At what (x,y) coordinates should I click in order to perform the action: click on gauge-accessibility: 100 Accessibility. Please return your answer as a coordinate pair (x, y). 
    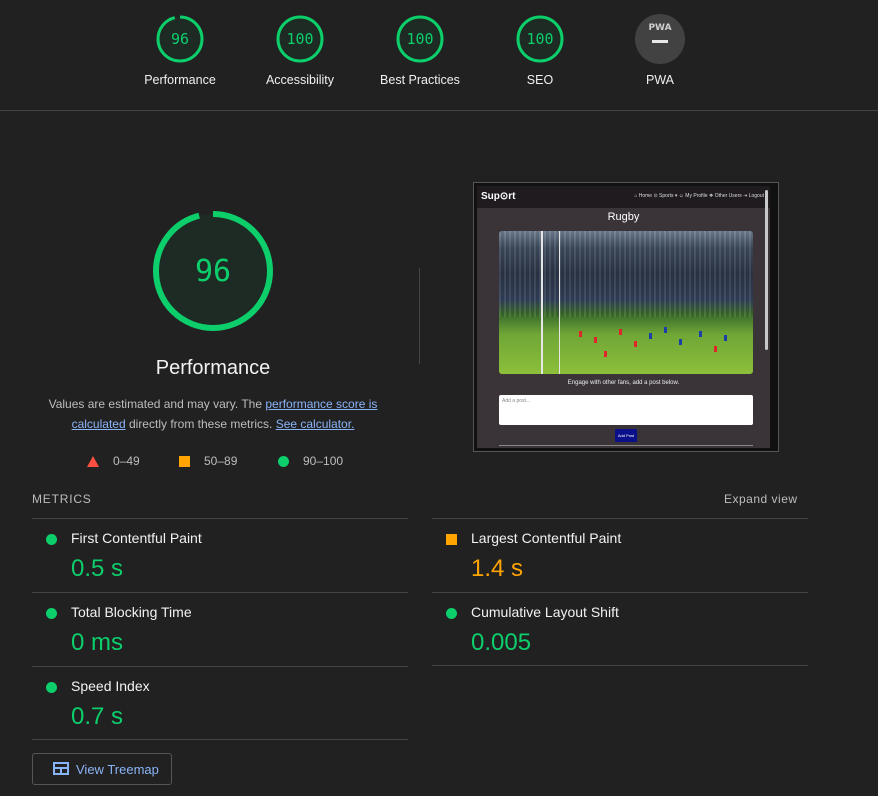
    Looking at the image, I should click on (300, 50).